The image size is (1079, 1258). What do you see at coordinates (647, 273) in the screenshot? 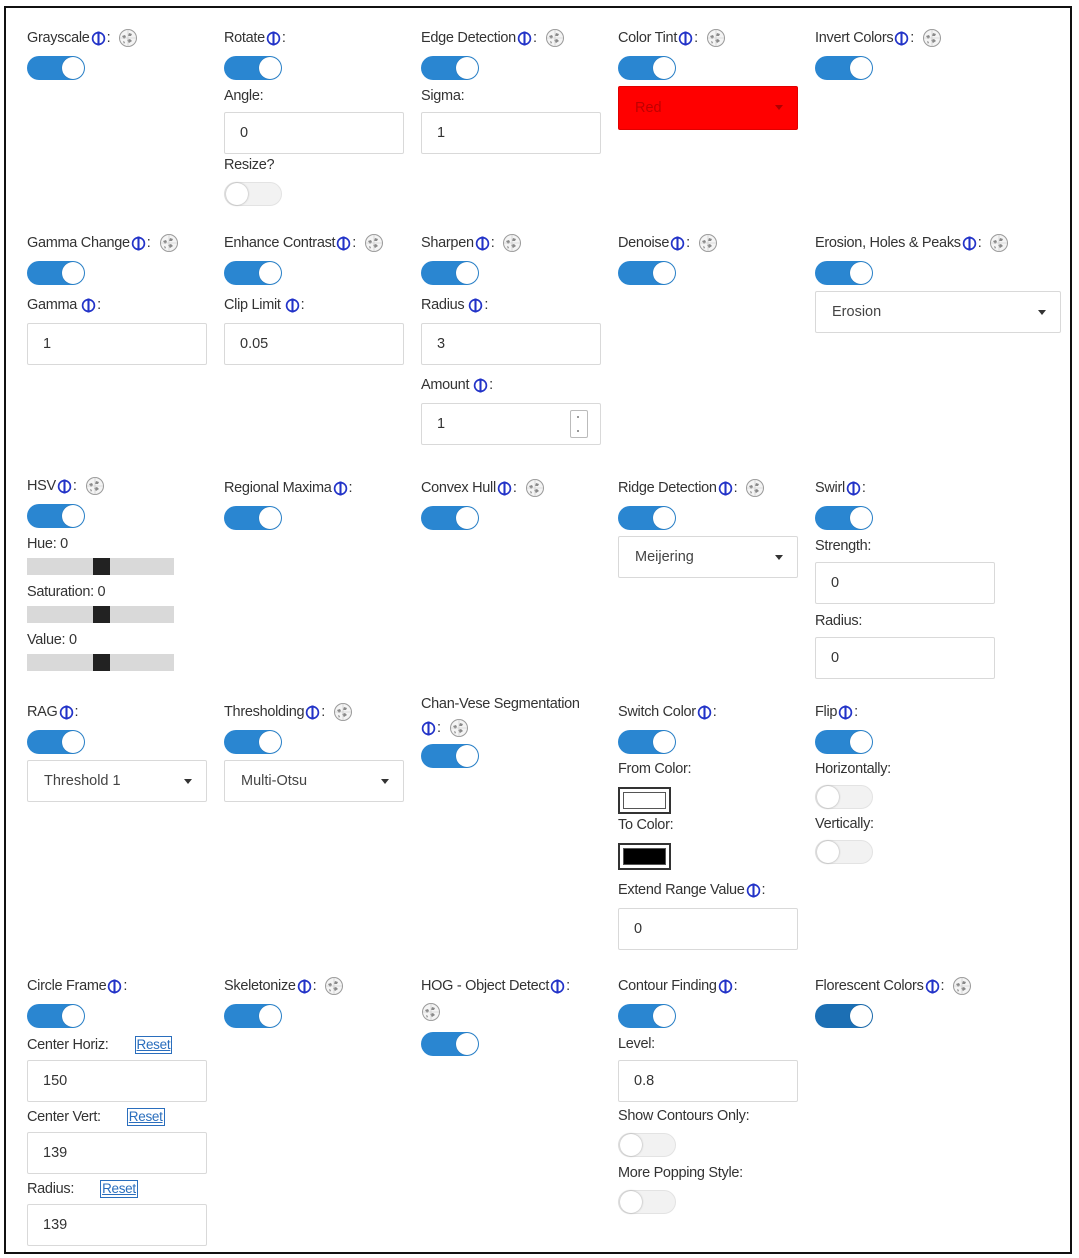
I see `denoise-toggle` at bounding box center [647, 273].